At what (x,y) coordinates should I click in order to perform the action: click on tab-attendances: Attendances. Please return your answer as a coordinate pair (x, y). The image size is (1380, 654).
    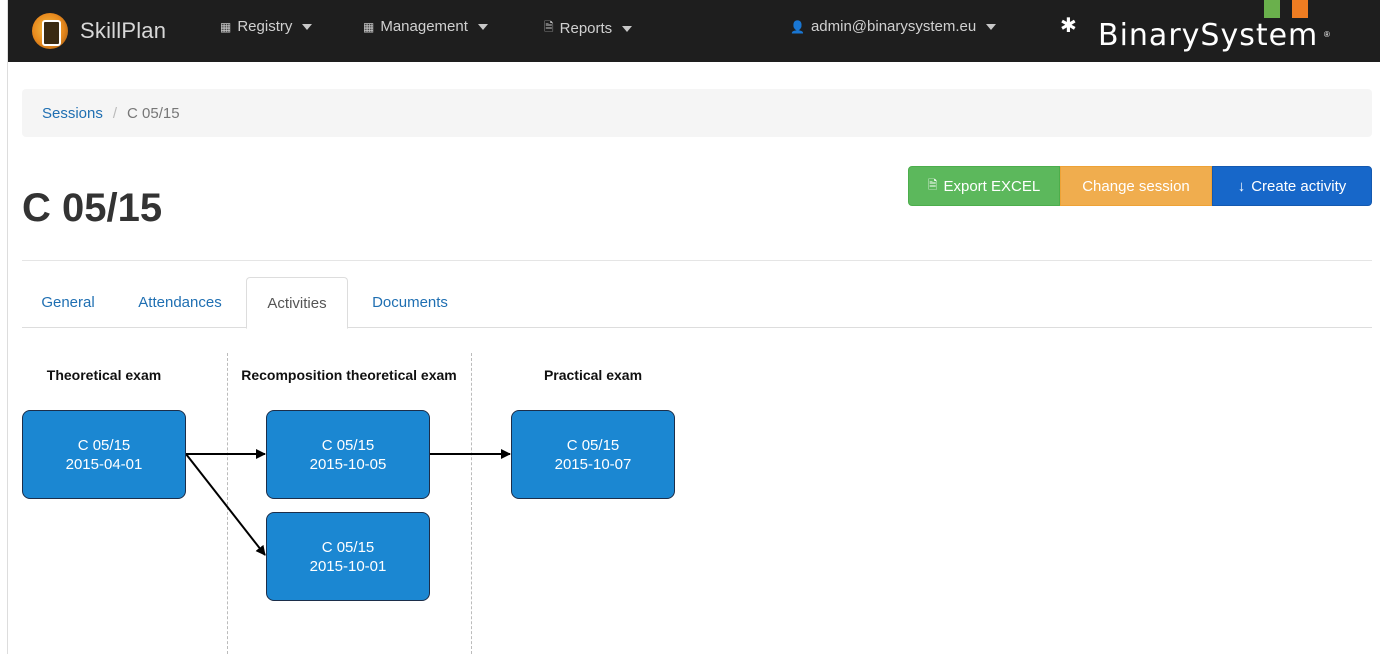
    Looking at the image, I should click on (180, 302).